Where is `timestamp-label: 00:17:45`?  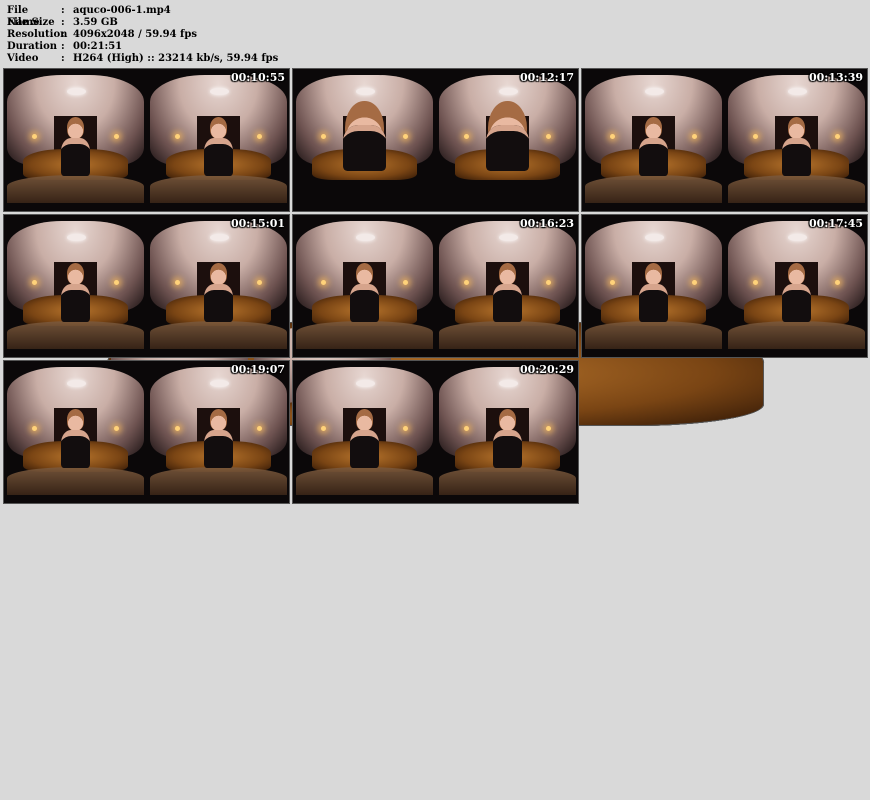 timestamp-label: 00:17:45 is located at coordinates (835, 223).